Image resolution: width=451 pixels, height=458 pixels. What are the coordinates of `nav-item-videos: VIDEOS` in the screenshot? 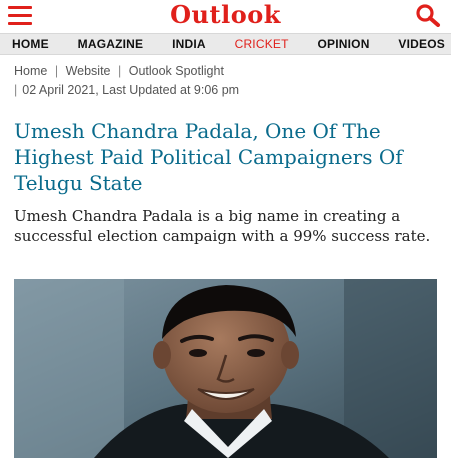 It's located at (421, 44).